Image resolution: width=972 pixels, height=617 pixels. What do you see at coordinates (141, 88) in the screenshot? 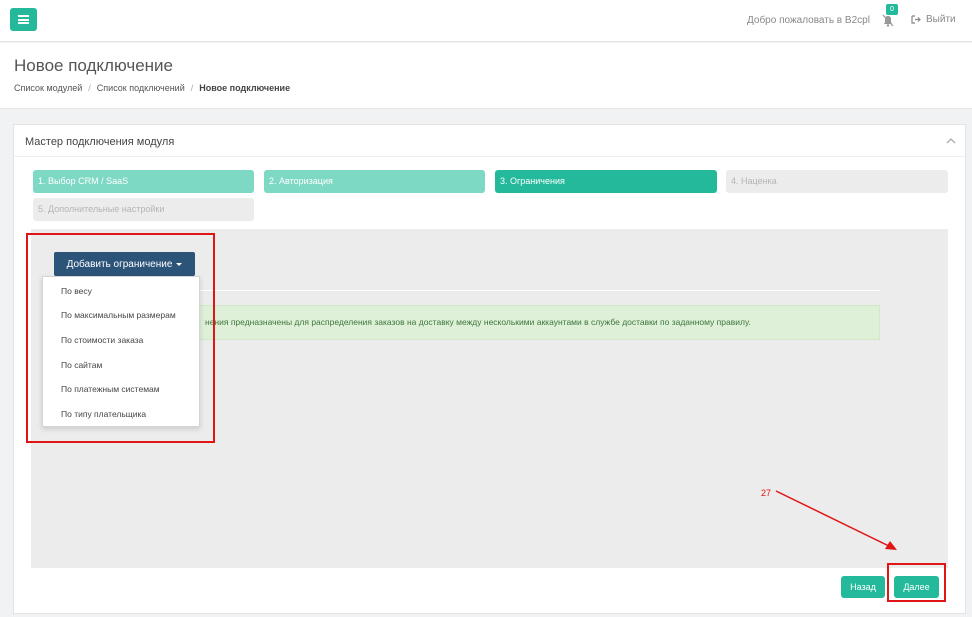
I see `breadcrumb-connections-link: Список подключений` at bounding box center [141, 88].